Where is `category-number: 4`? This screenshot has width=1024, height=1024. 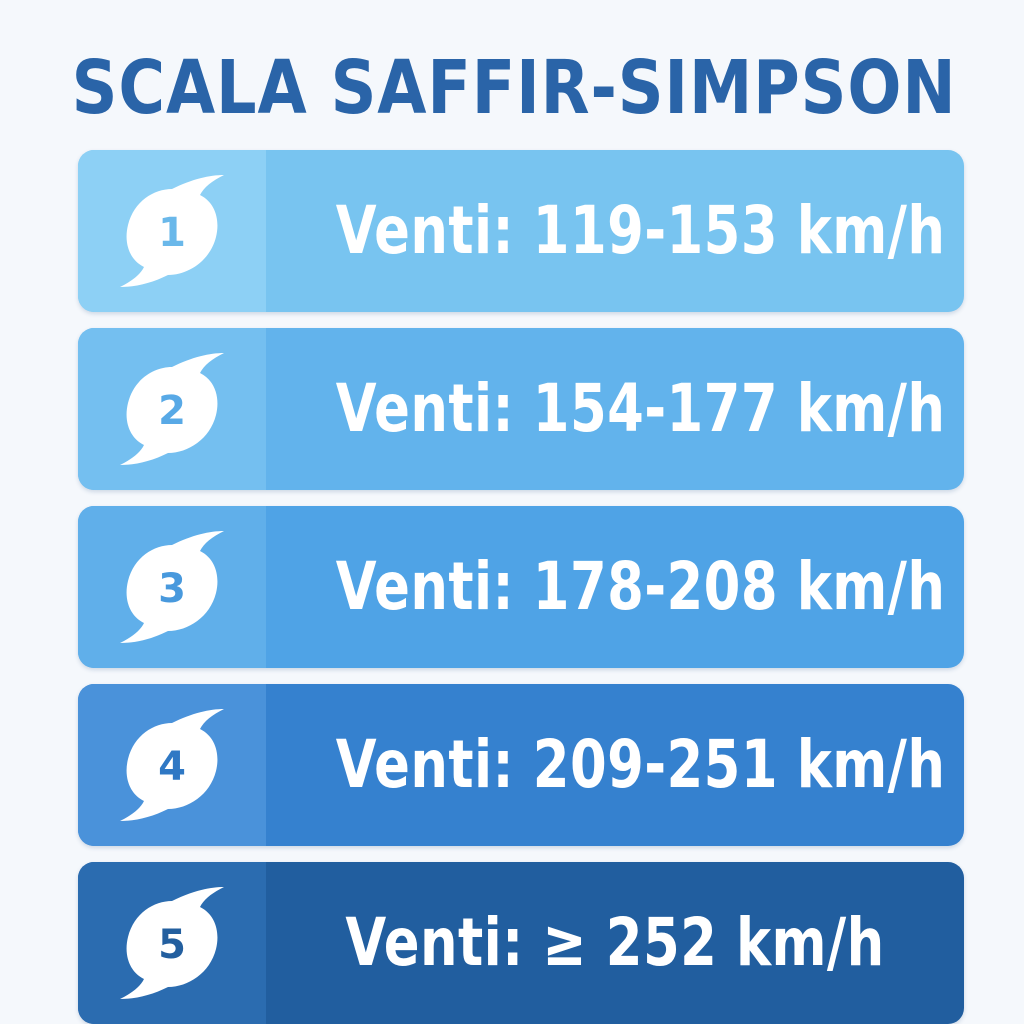 category-number: 4 is located at coordinates (172, 767).